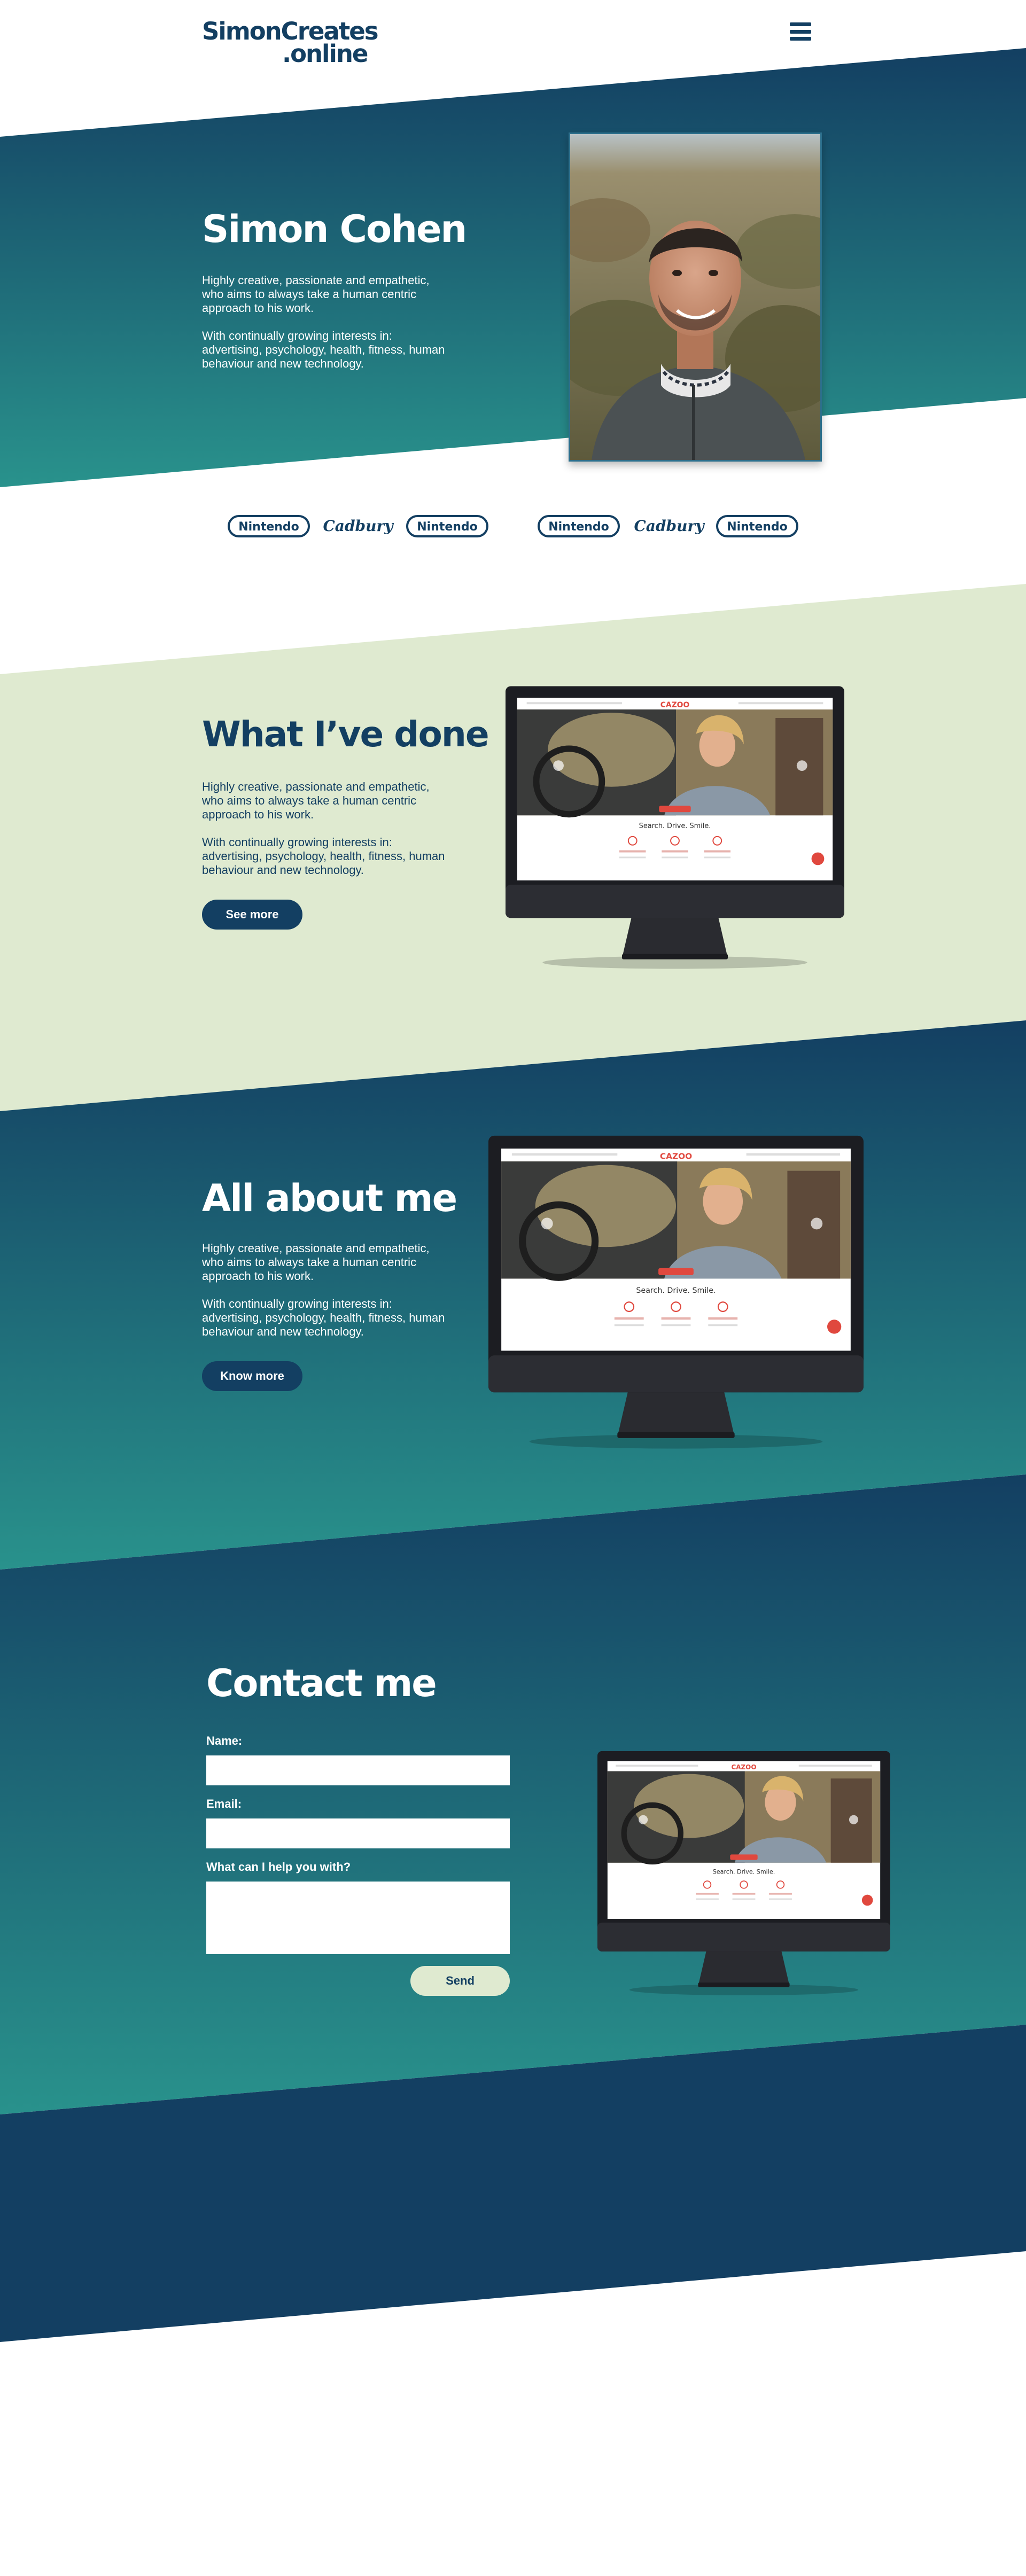 This screenshot has width=1026, height=2576. Describe the element at coordinates (330, 1198) in the screenshot. I see `about-section-title: All about me` at that location.